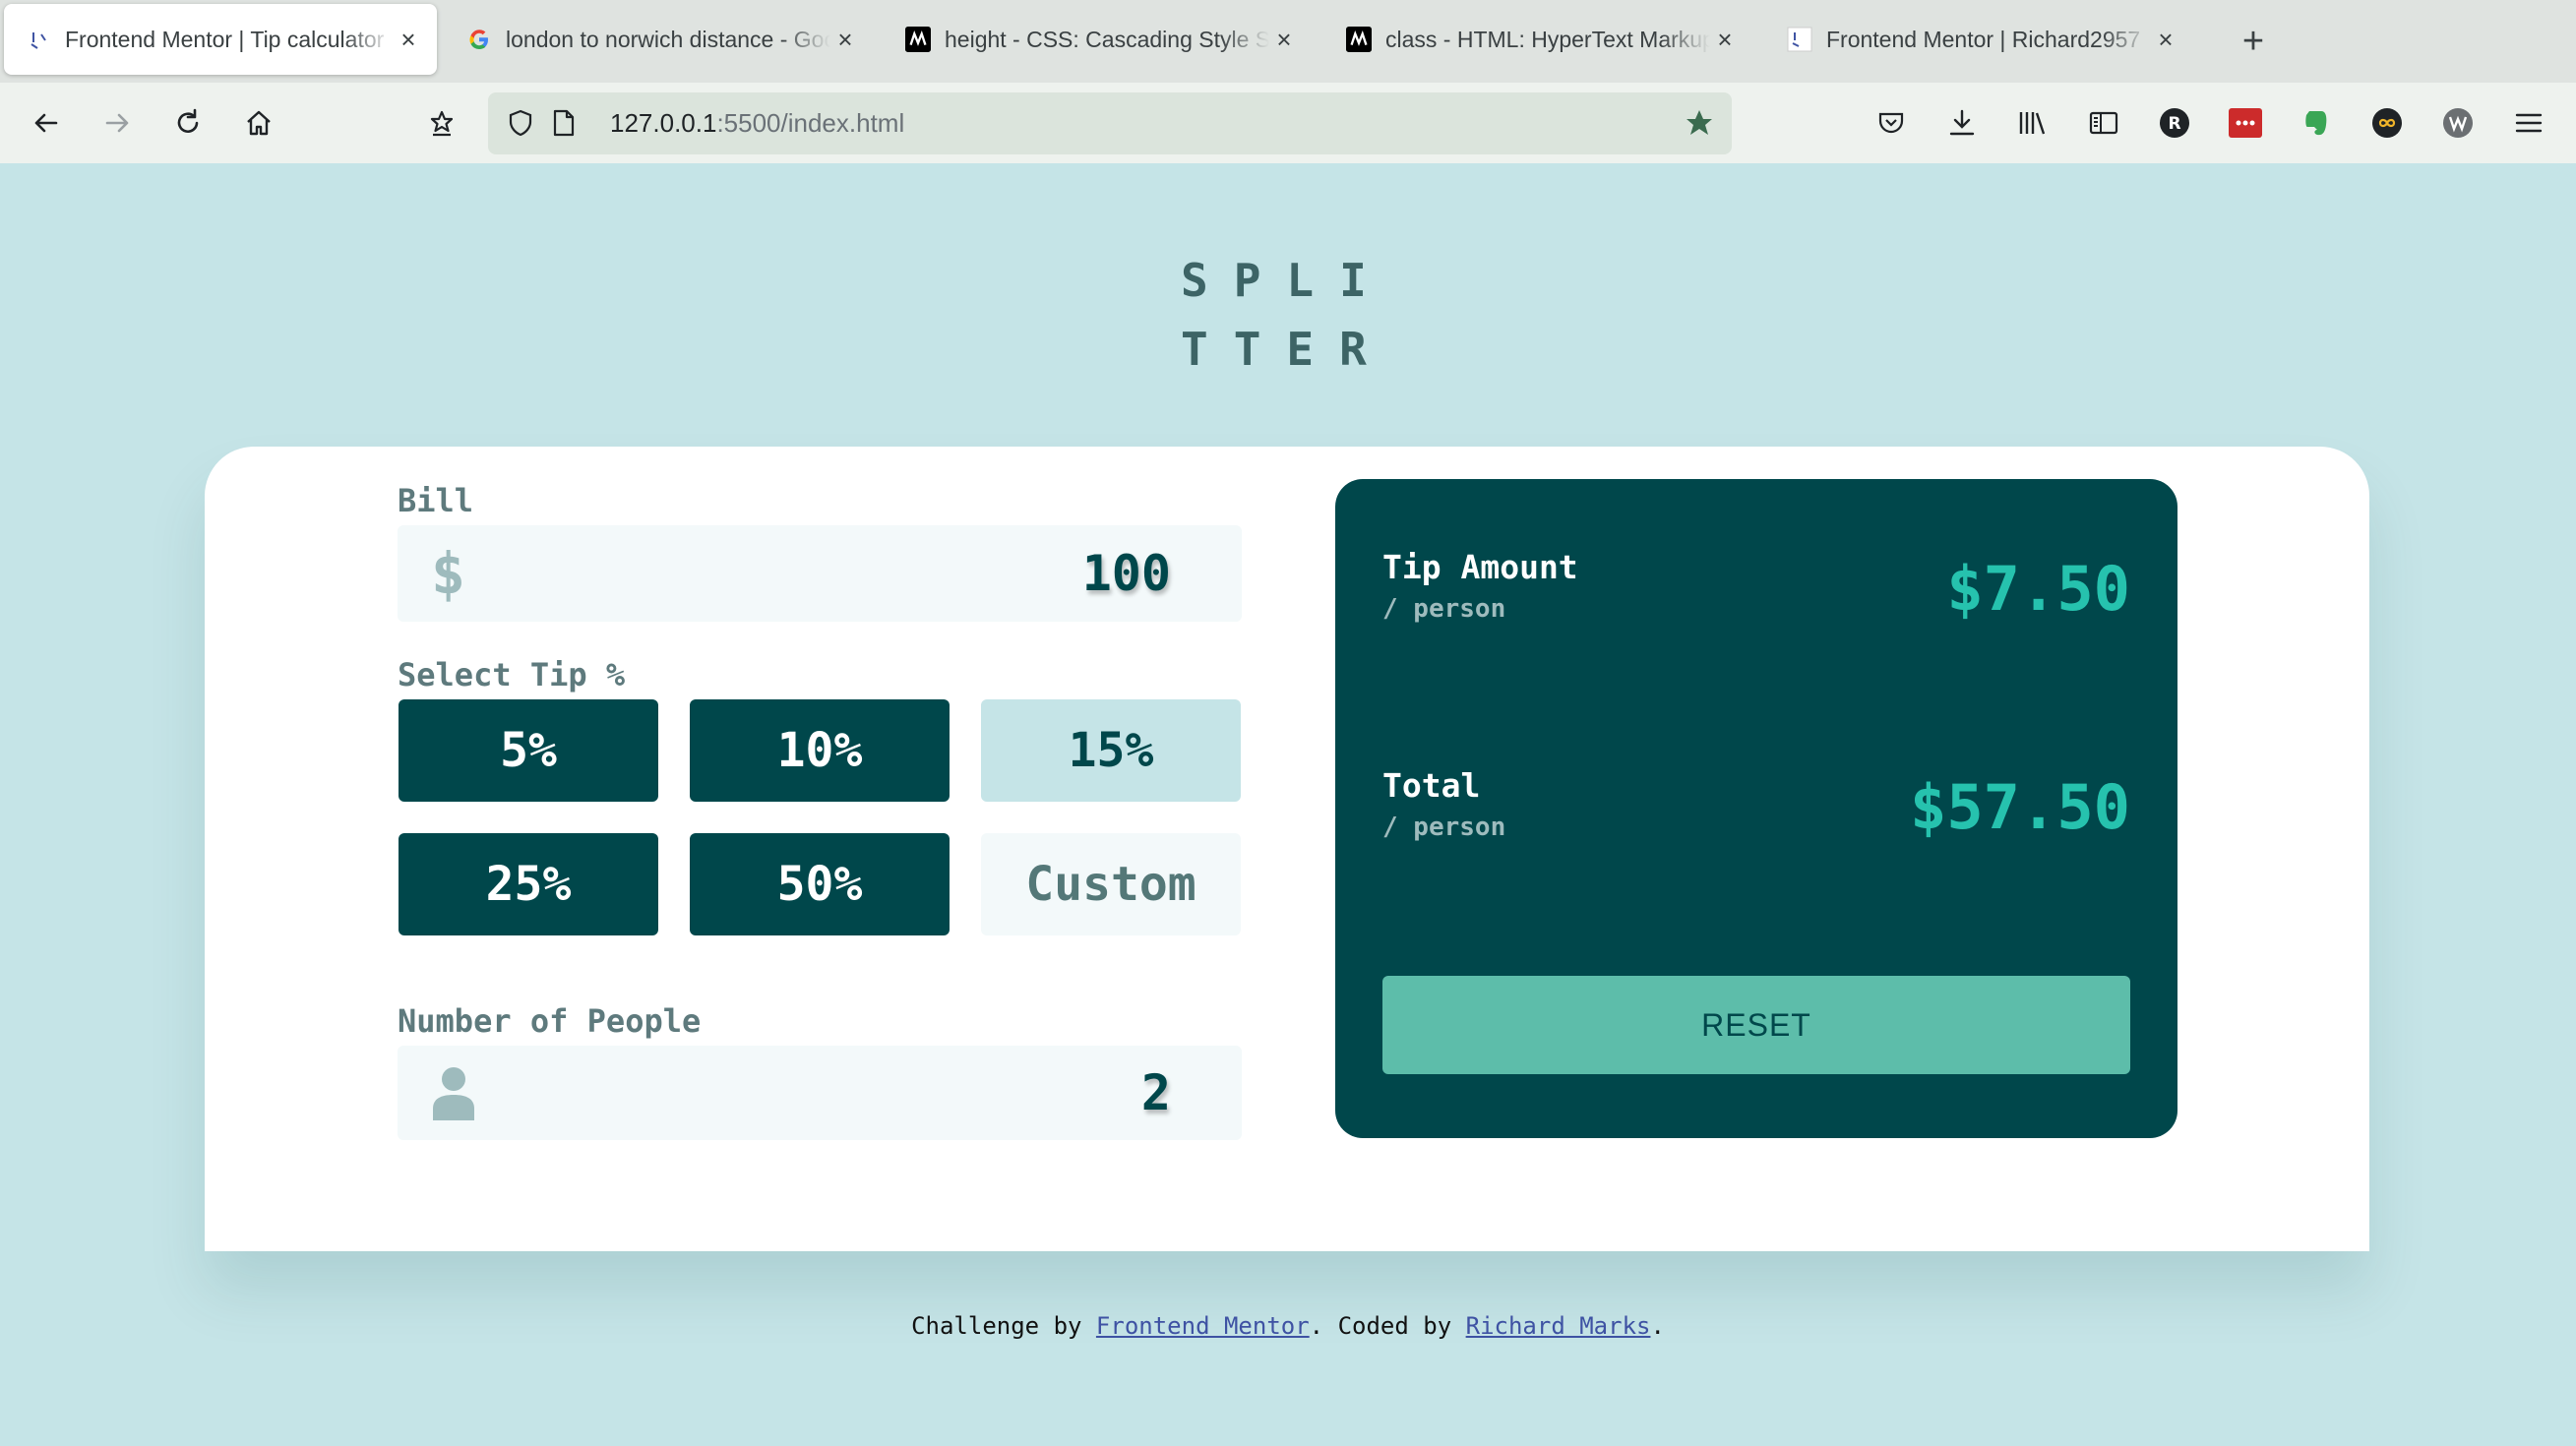 The height and width of the screenshot is (1446, 2576). I want to click on attribution-middle: . Coded by, so click(1387, 1326).